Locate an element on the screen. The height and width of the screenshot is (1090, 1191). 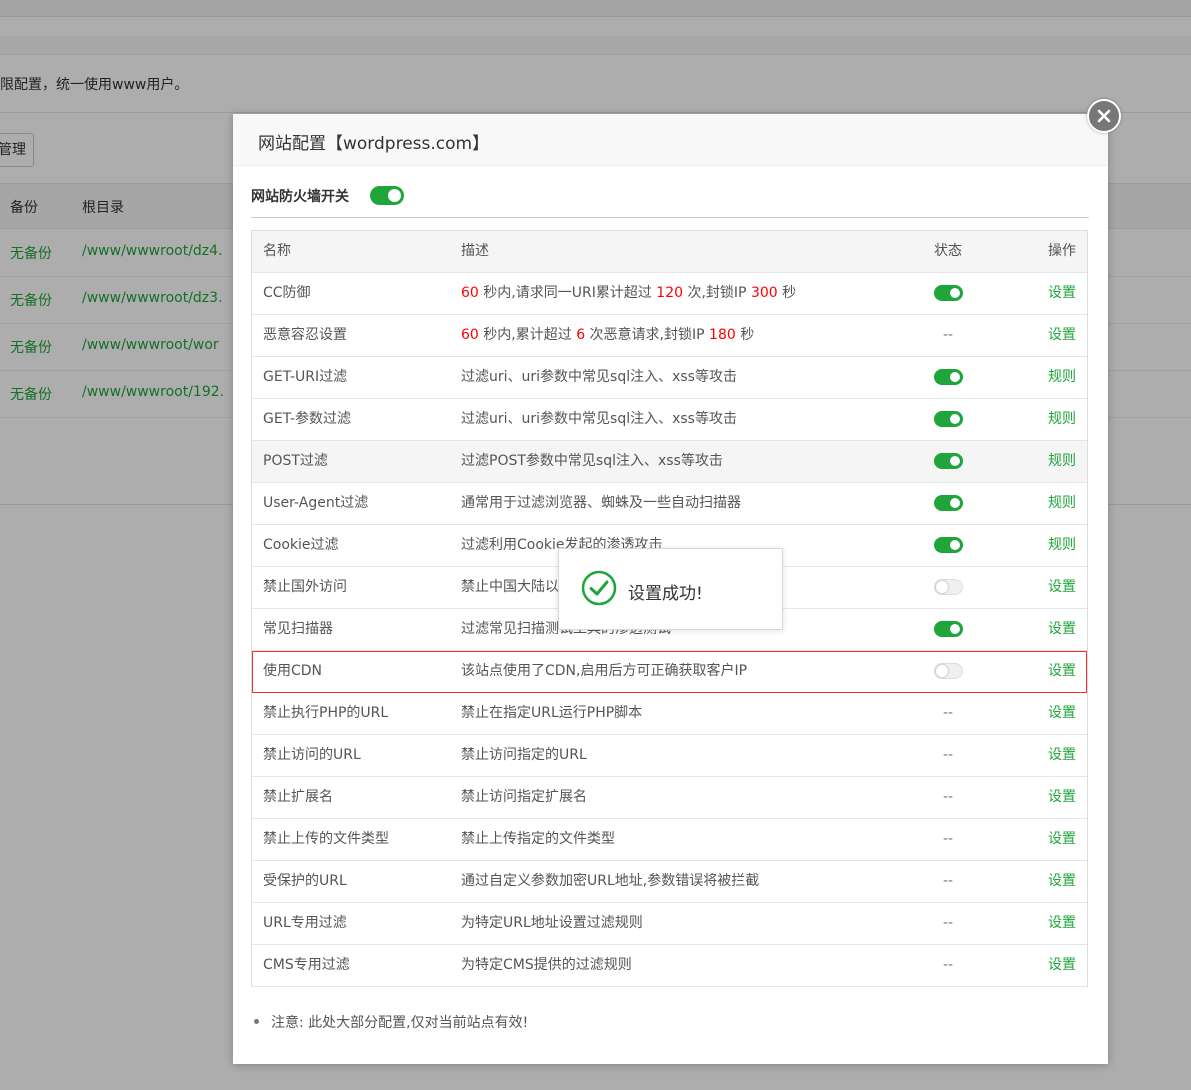
table-row: GET-参数过滤 过滤uri、uri参数中常见sql注入、xss等攻击 规则 is located at coordinates (669, 420).